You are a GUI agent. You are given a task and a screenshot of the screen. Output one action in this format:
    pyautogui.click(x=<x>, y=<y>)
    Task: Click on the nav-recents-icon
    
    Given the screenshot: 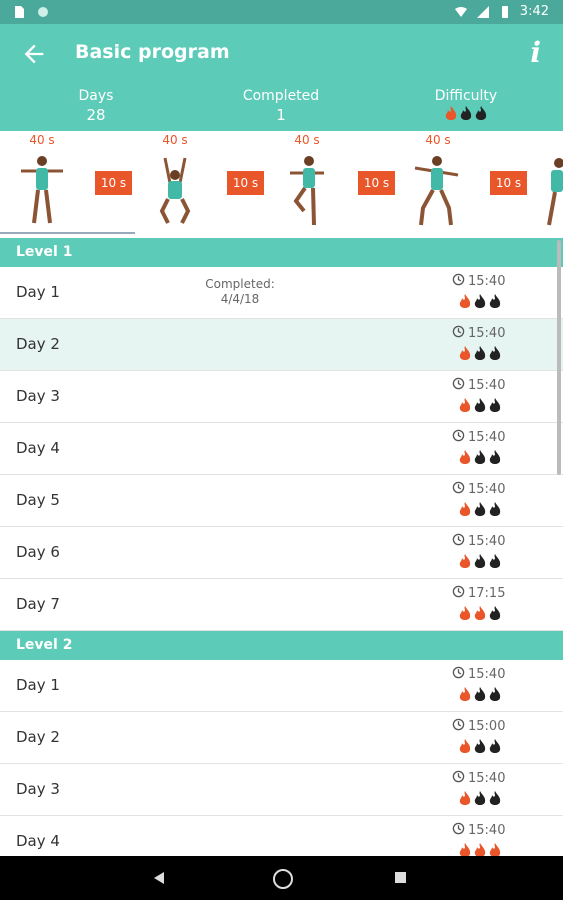 What is the action you would take?
    pyautogui.click(x=400, y=877)
    